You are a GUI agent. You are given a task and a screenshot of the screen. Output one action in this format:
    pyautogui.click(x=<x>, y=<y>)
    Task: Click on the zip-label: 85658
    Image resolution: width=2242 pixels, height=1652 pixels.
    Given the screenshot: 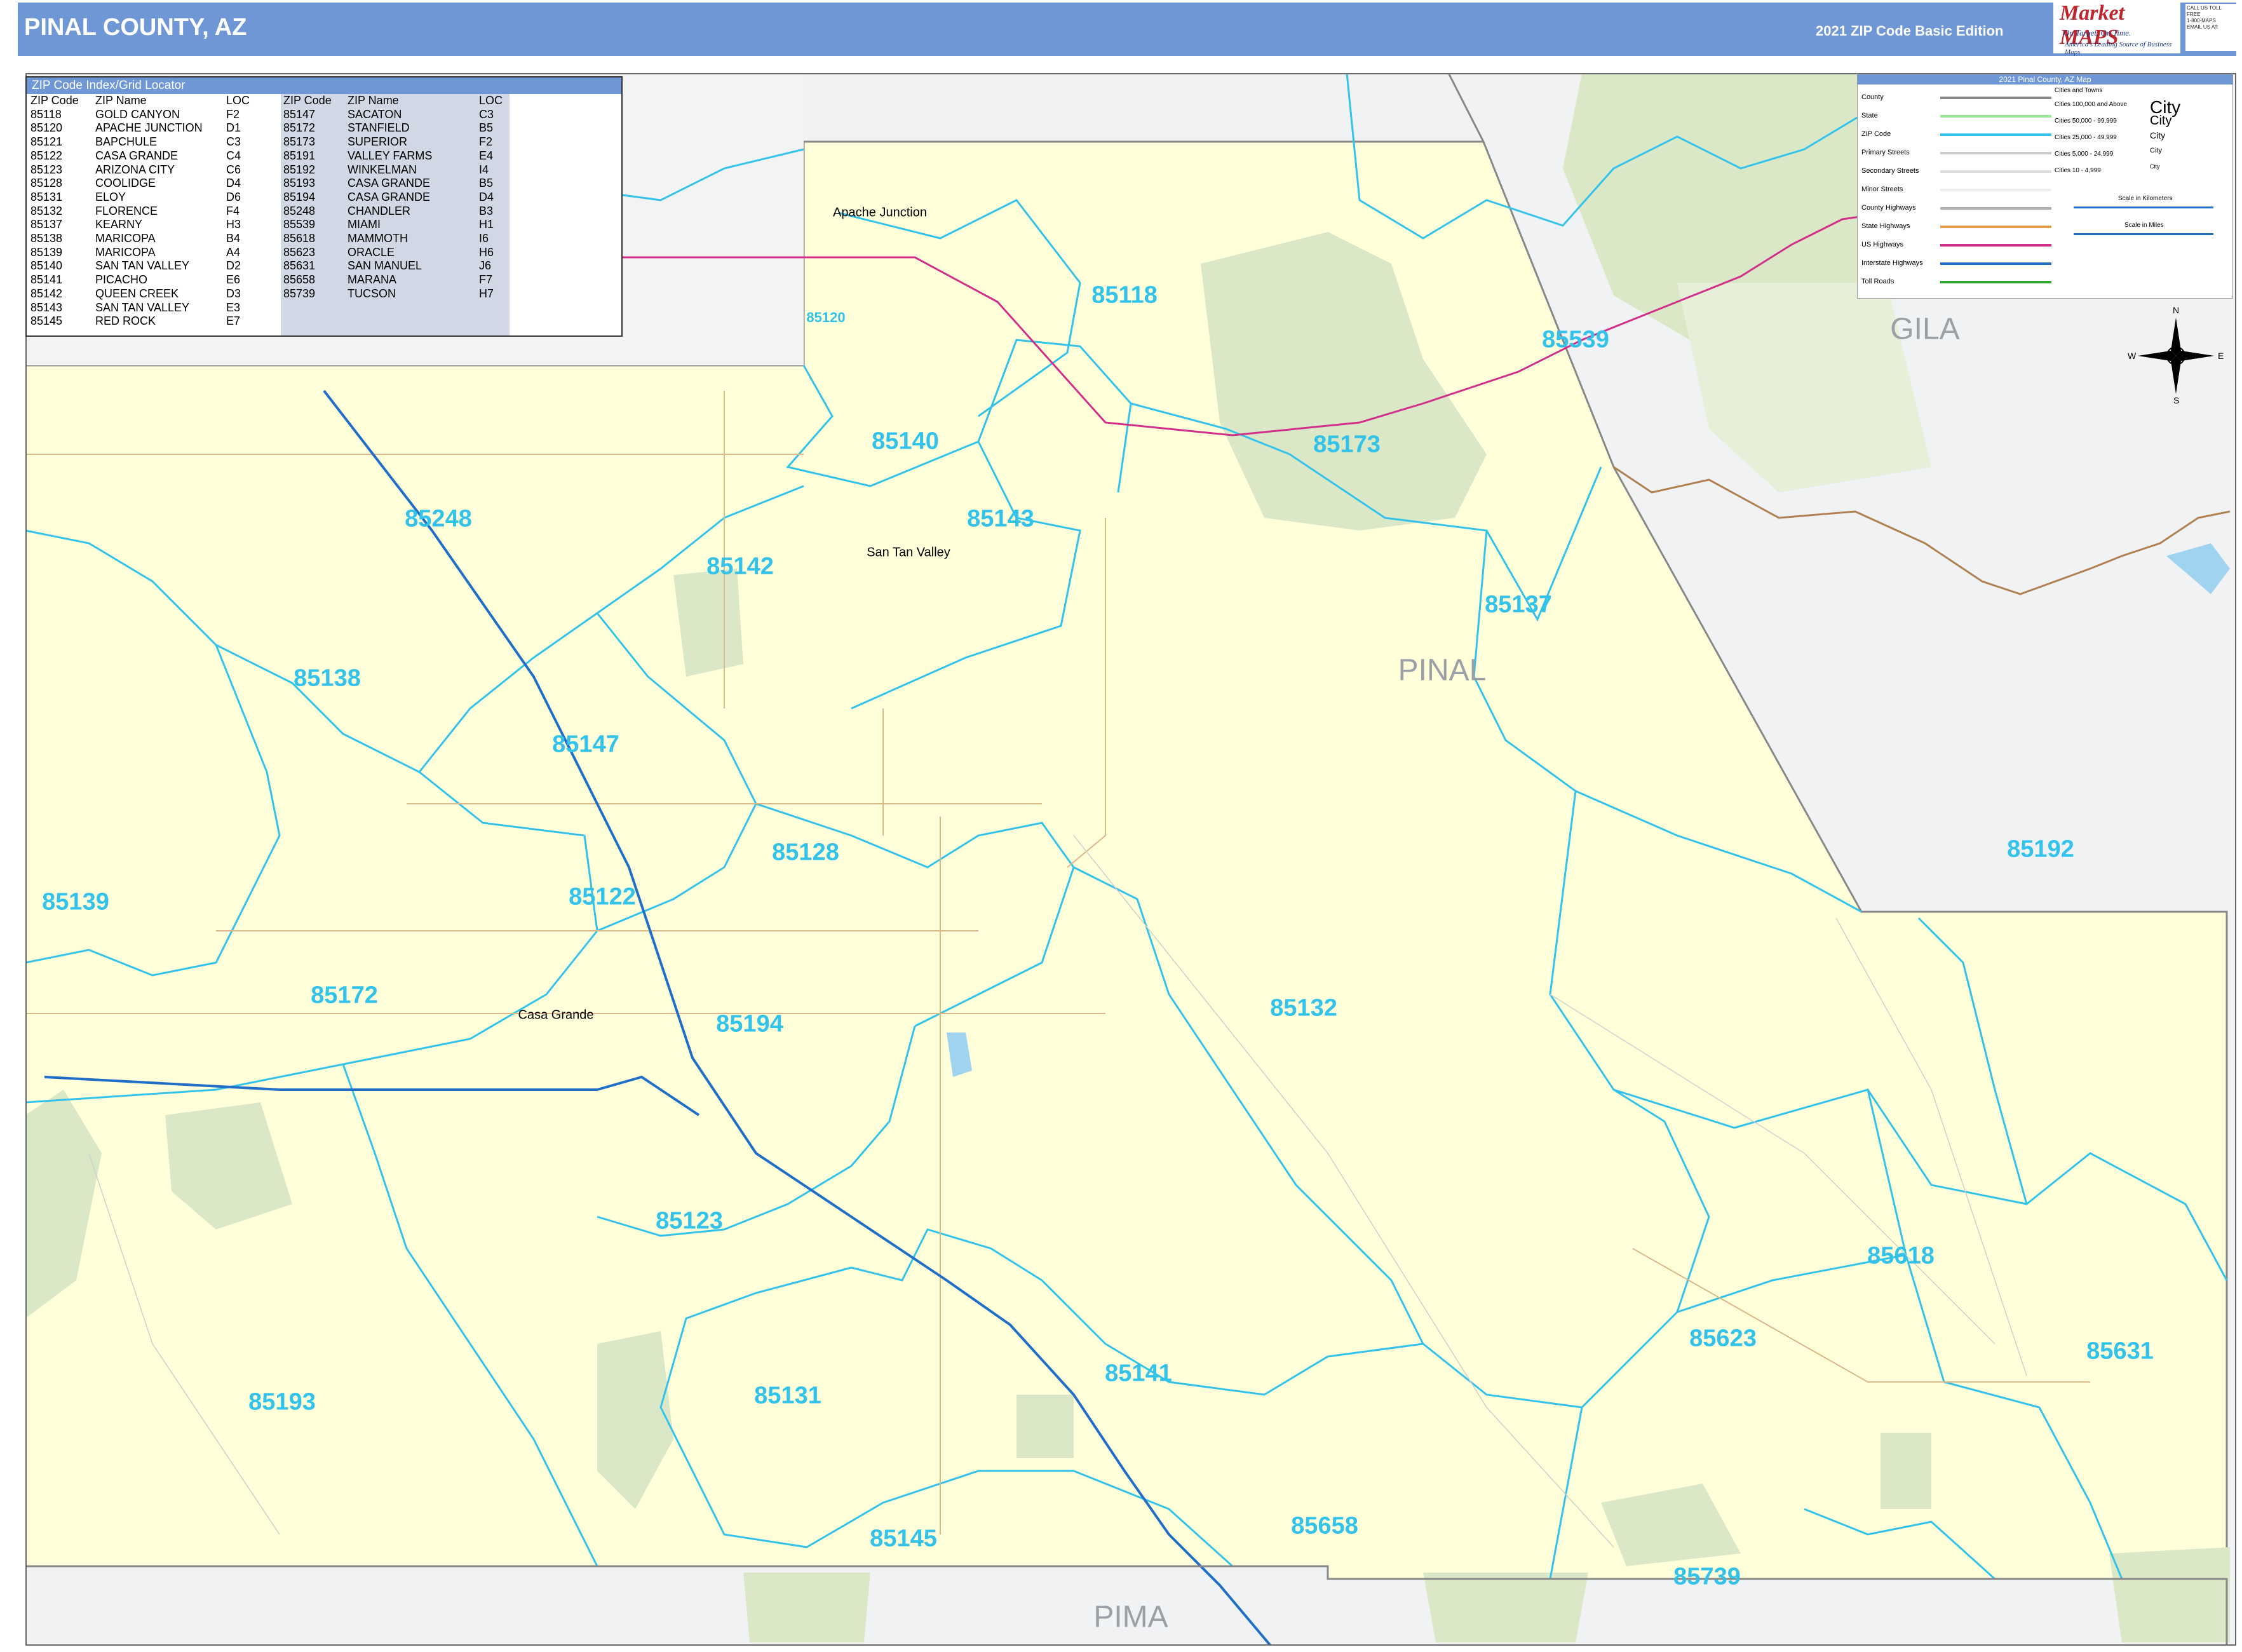 What is the action you would take?
    pyautogui.click(x=1324, y=1526)
    